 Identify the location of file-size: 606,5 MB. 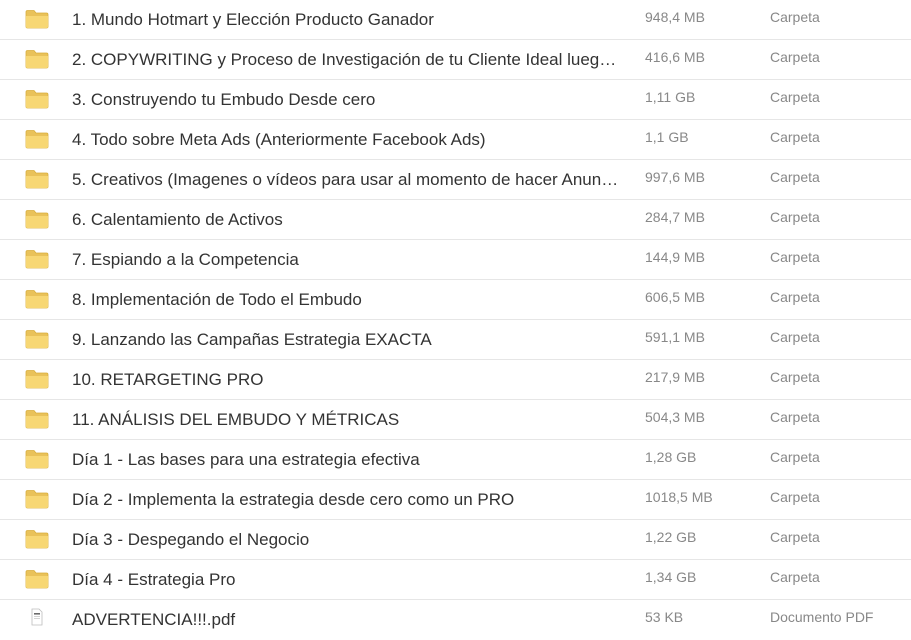
(675, 297).